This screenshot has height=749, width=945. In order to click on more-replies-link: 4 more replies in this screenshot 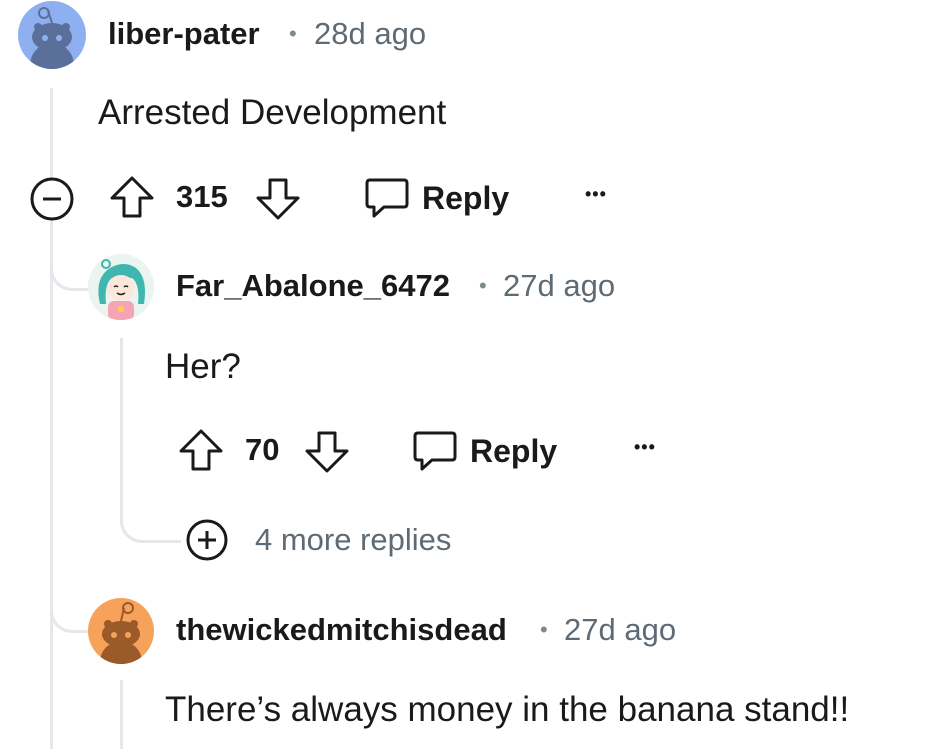, I will do `click(353, 540)`.